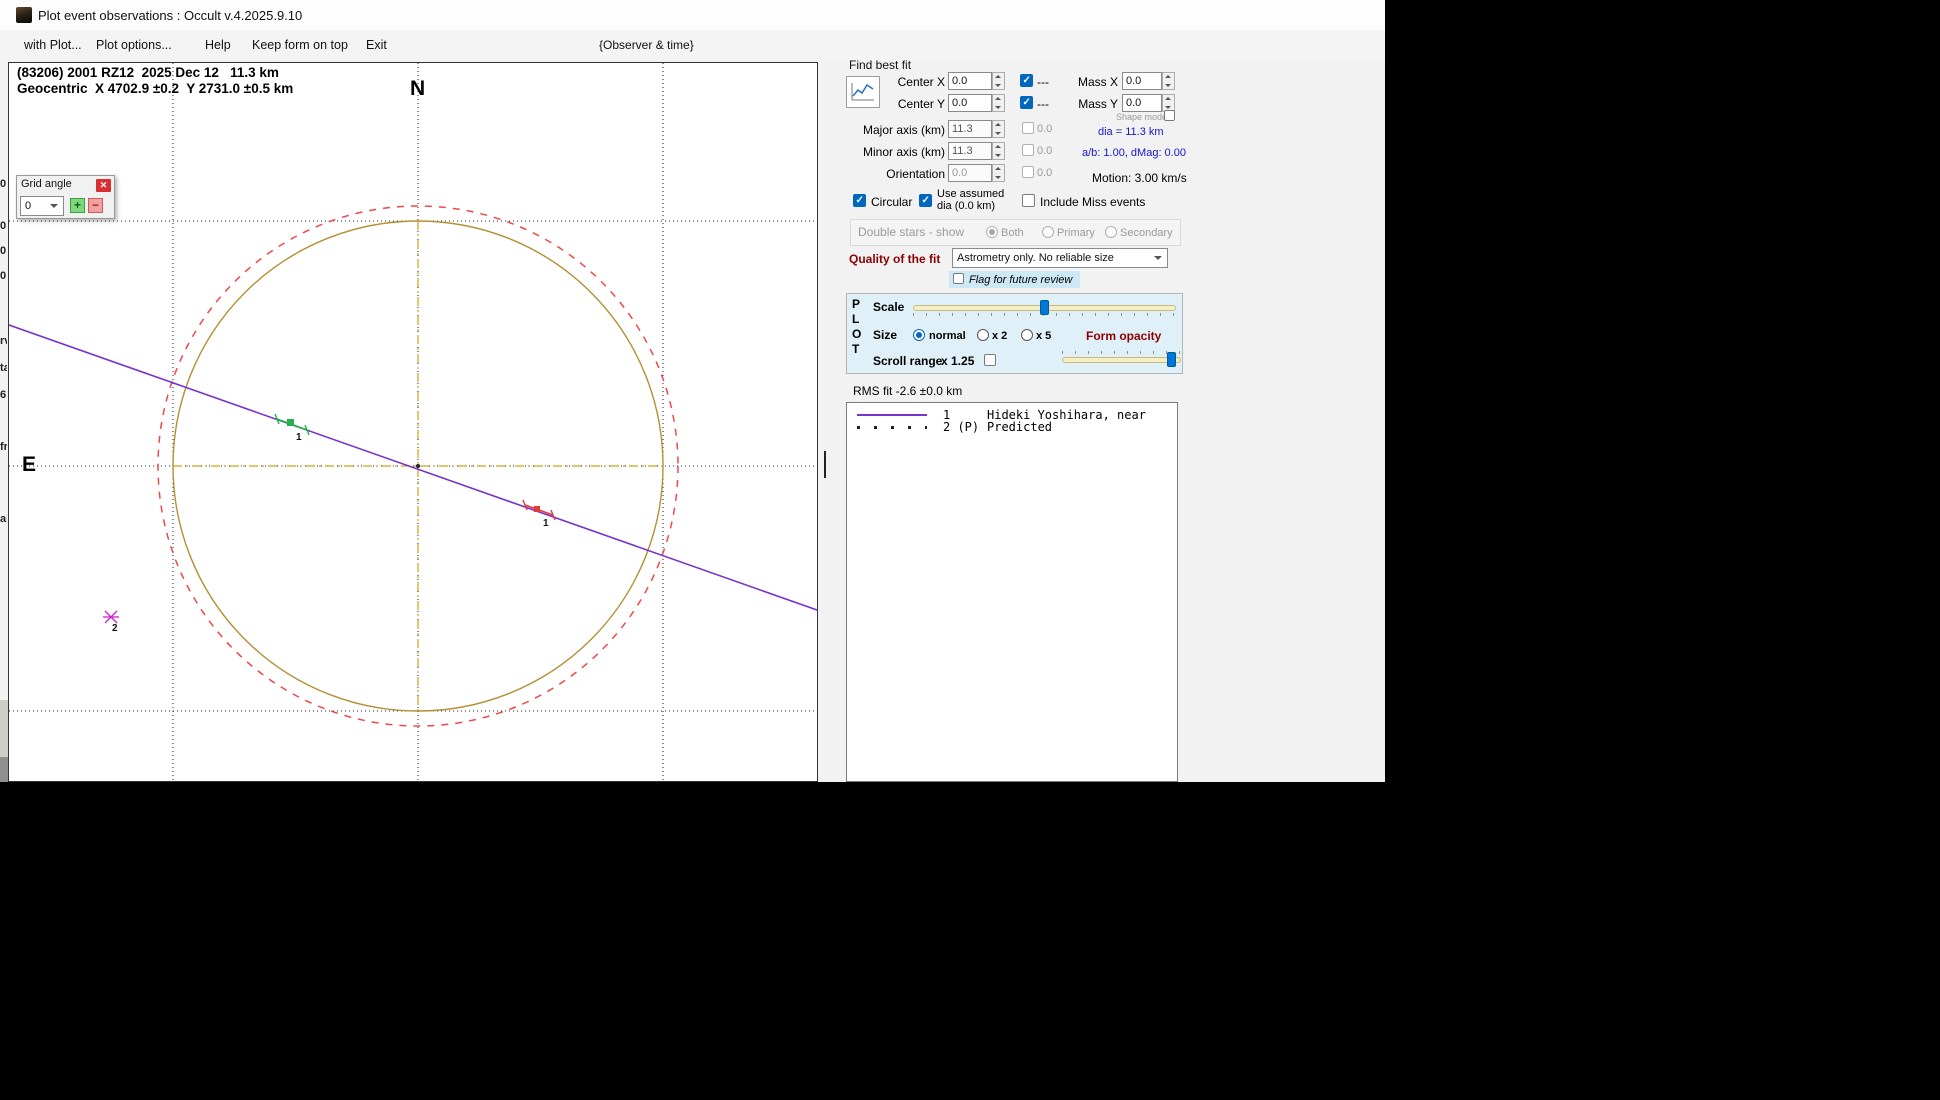  Describe the element at coordinates (919, 335) in the screenshot. I see `size-normal-radio` at that location.